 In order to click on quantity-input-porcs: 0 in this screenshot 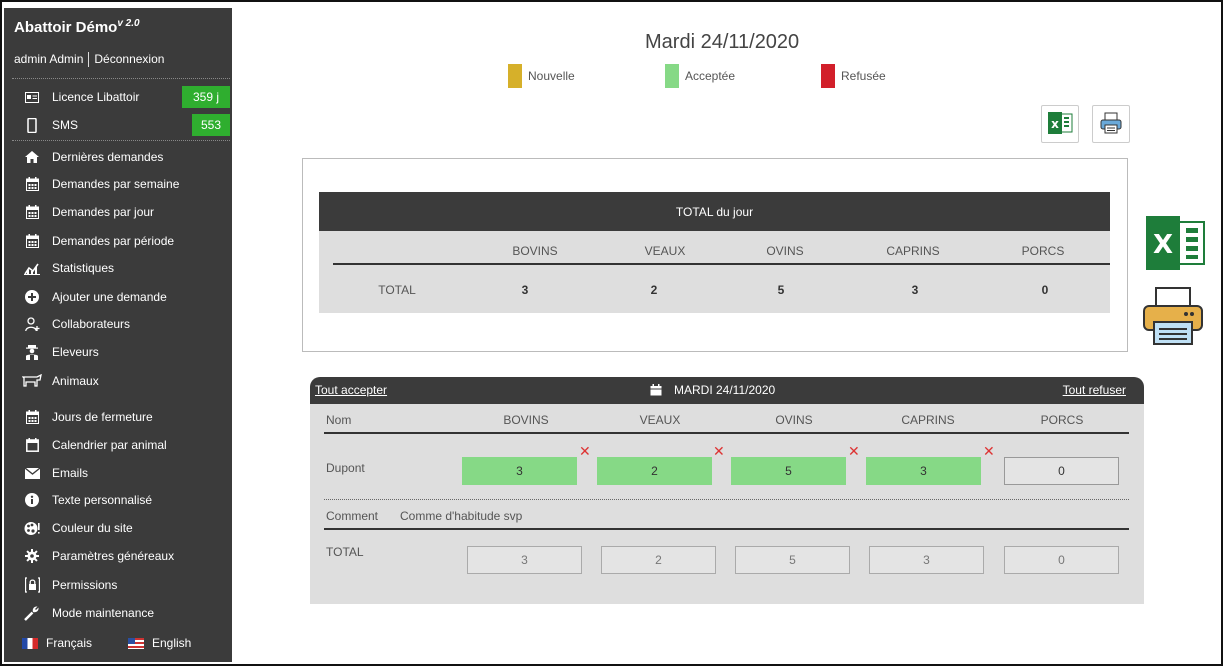, I will do `click(1061, 471)`.